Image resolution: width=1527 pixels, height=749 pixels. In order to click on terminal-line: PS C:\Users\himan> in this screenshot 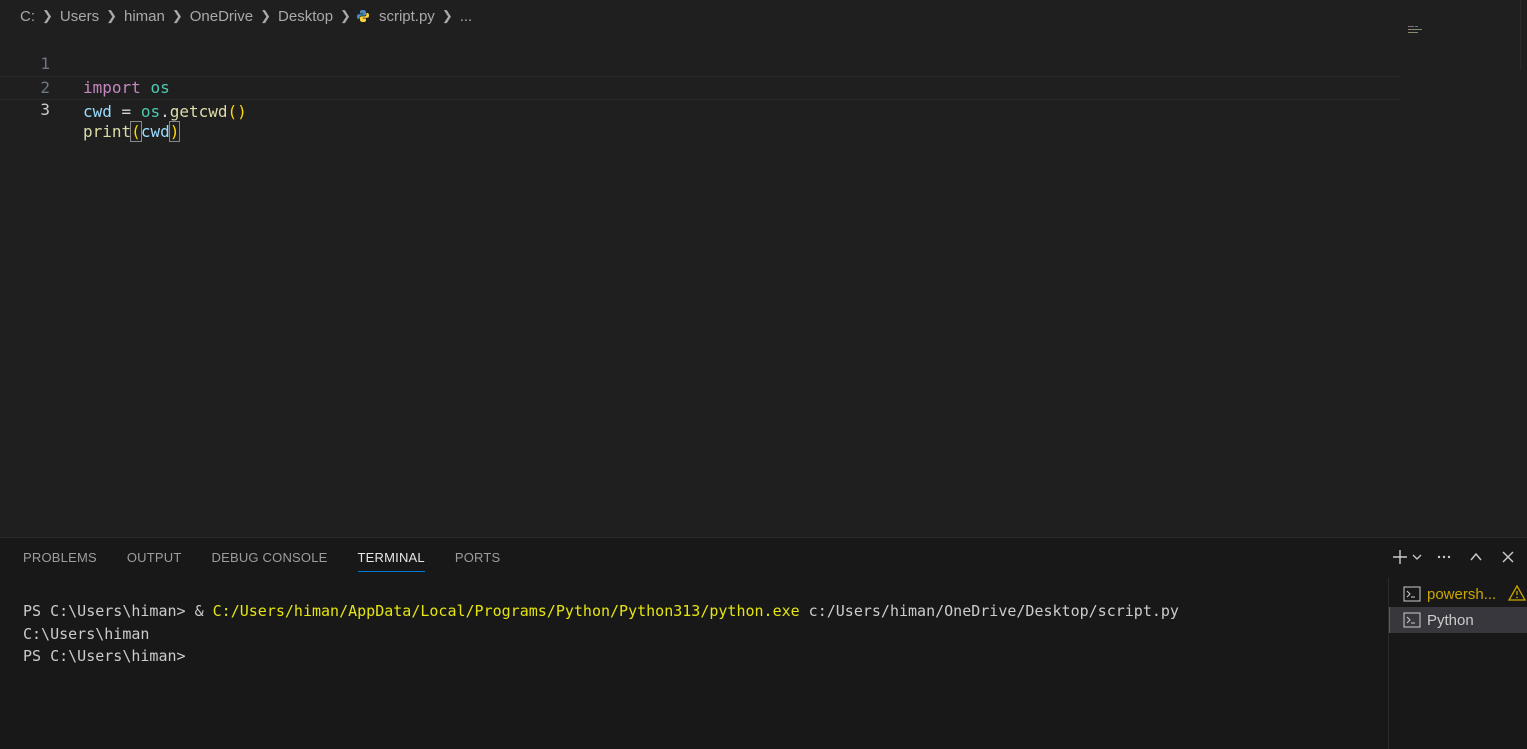, I will do `click(104, 656)`.